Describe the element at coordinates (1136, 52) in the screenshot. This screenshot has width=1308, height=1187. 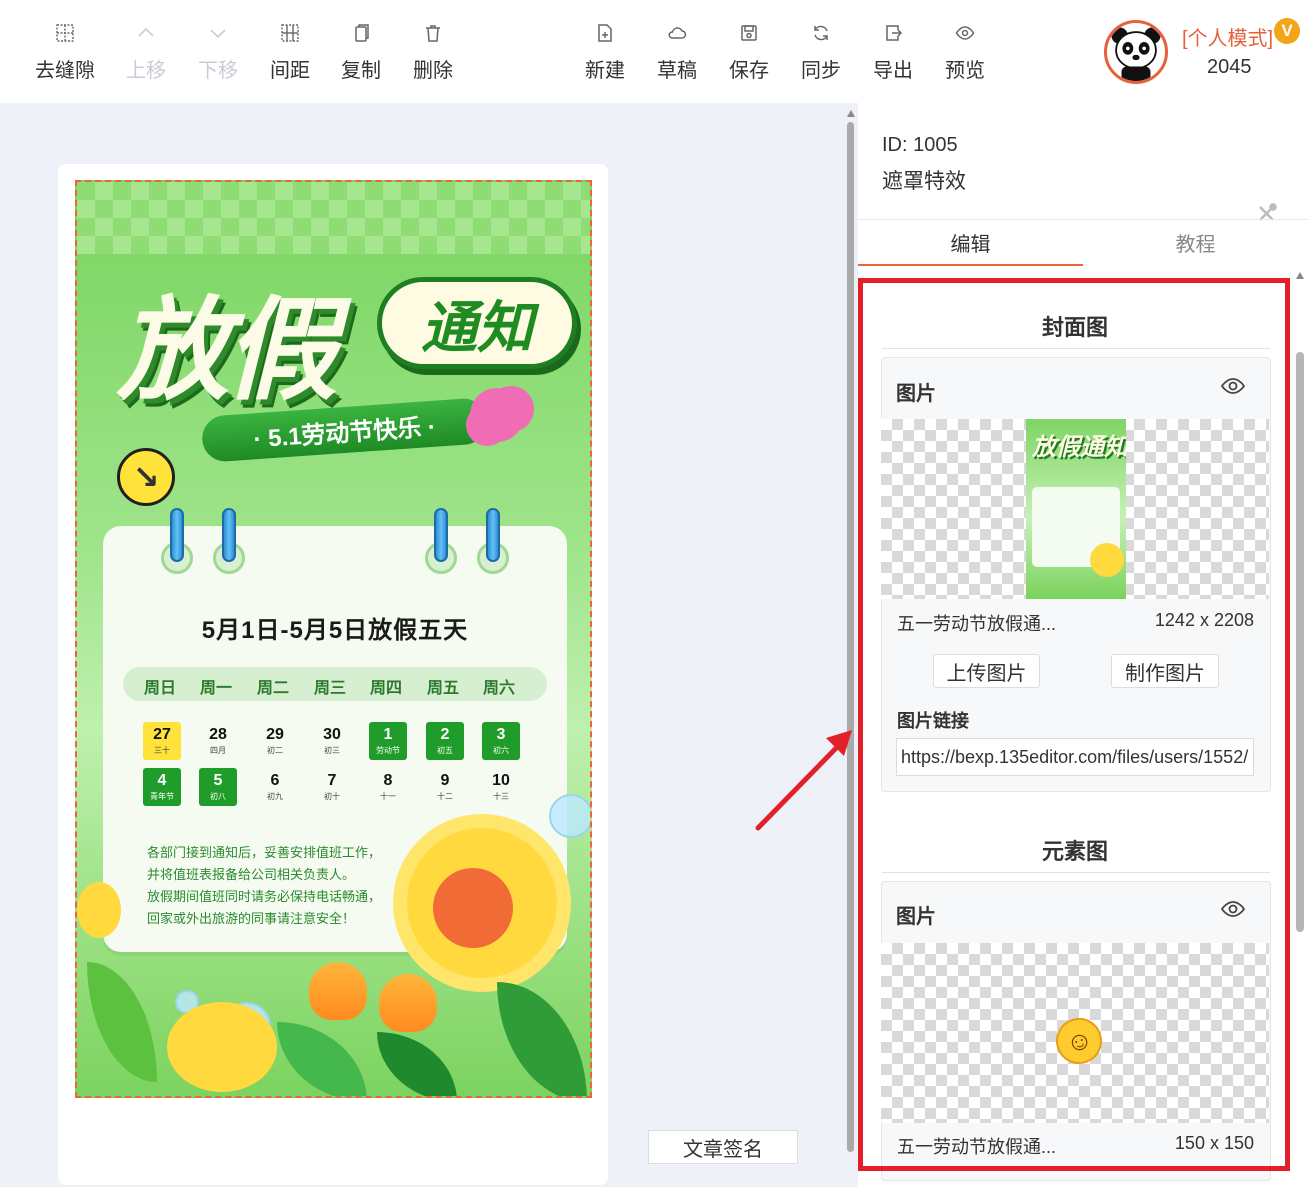
I see `avatar` at that location.